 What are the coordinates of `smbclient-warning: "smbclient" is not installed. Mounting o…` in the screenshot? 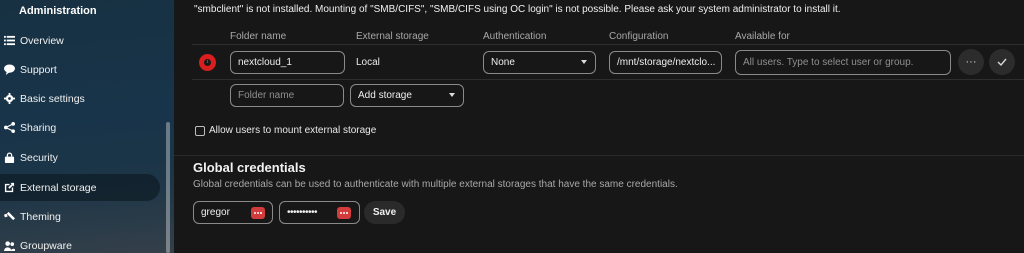 It's located at (517, 9).